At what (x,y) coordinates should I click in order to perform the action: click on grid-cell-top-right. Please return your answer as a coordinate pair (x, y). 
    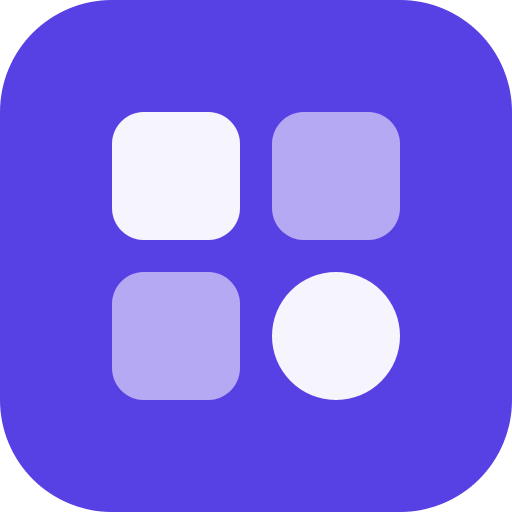
    Looking at the image, I should click on (336, 176).